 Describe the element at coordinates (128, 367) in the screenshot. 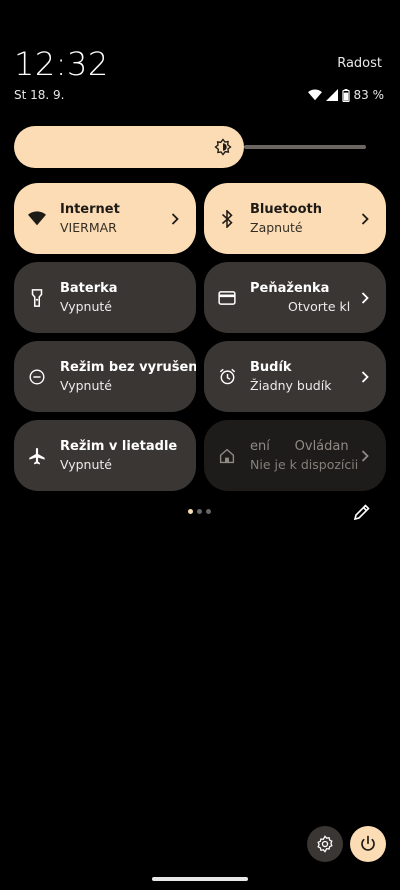

I see `tile-title: Režim bez vyrušení` at that location.